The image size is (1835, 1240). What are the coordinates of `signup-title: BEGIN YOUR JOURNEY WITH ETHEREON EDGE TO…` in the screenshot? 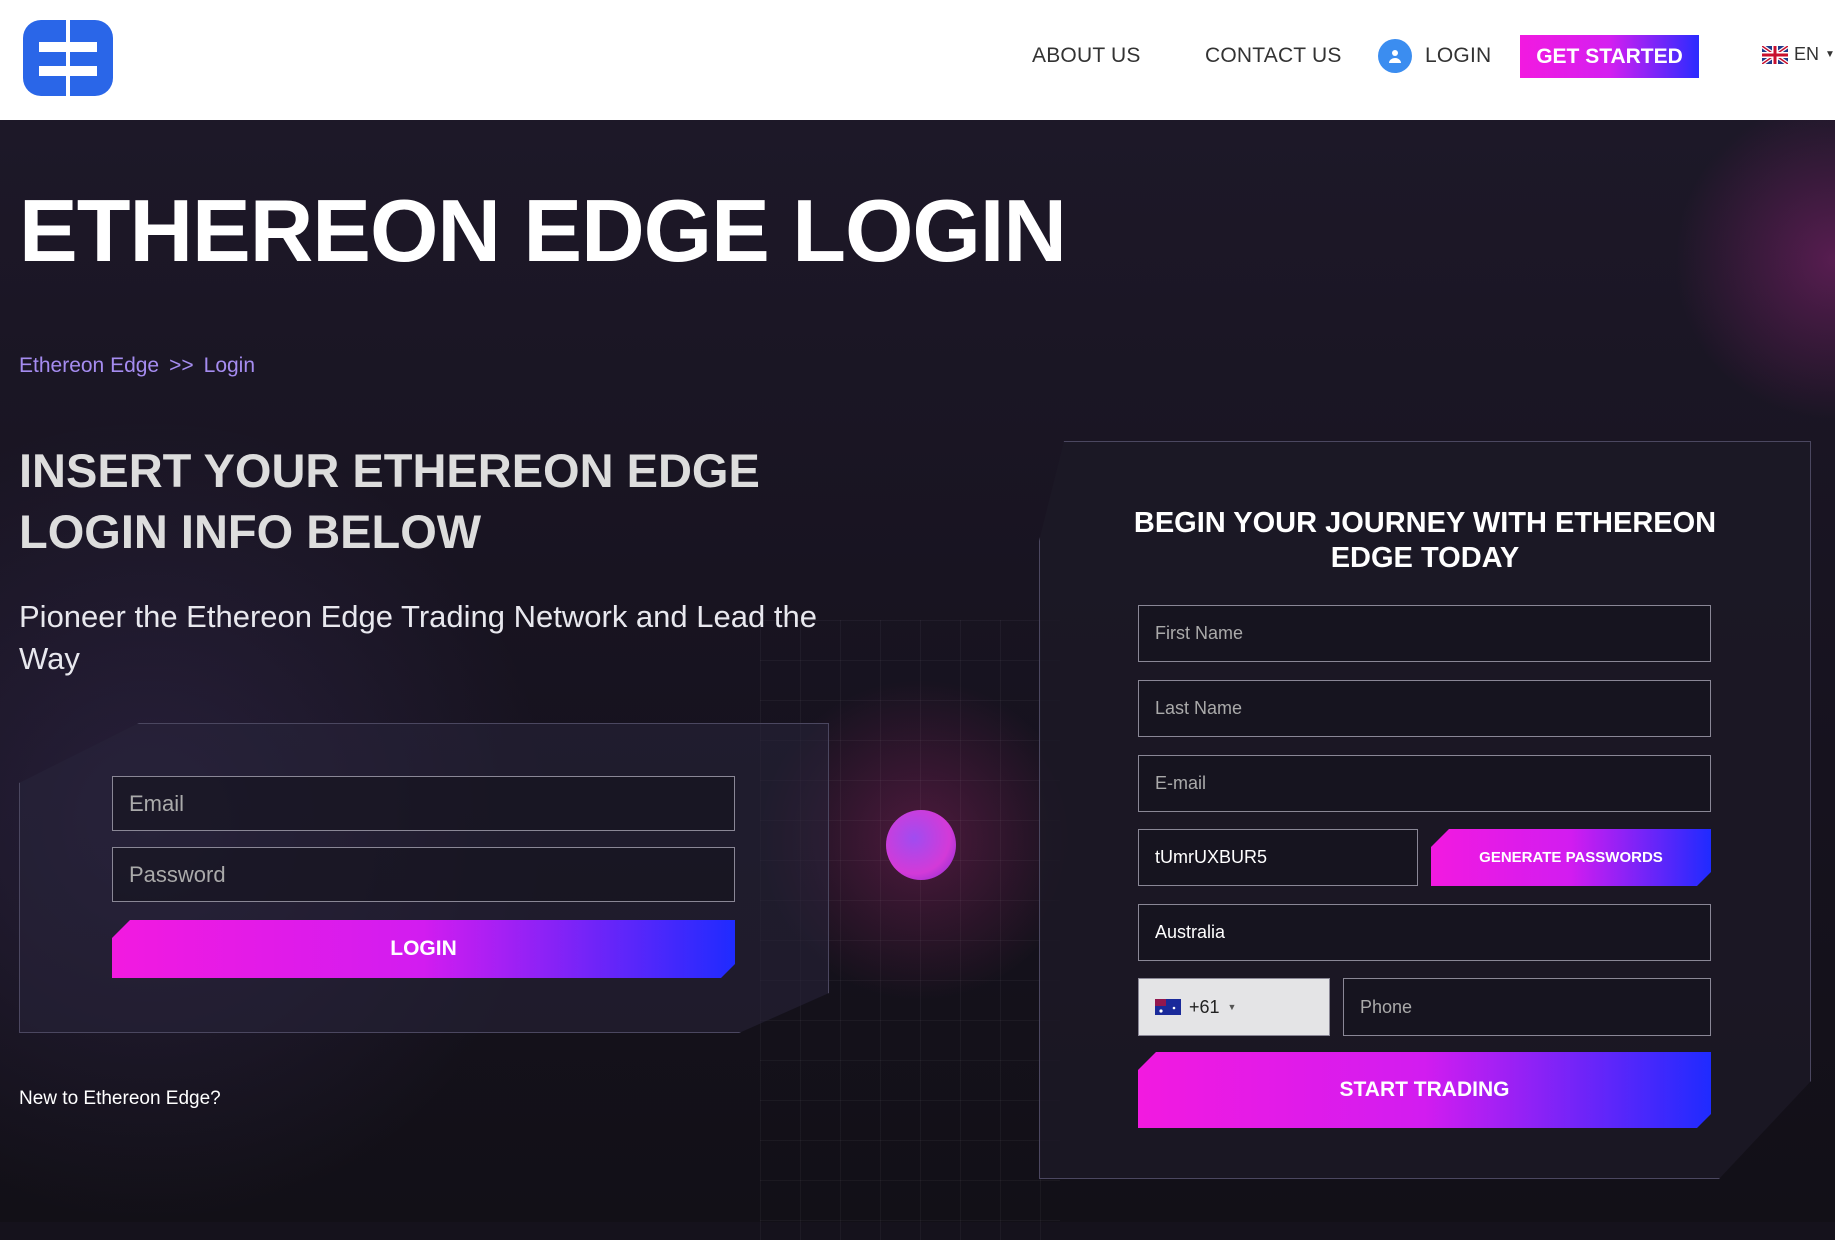 It's located at (1425, 540).